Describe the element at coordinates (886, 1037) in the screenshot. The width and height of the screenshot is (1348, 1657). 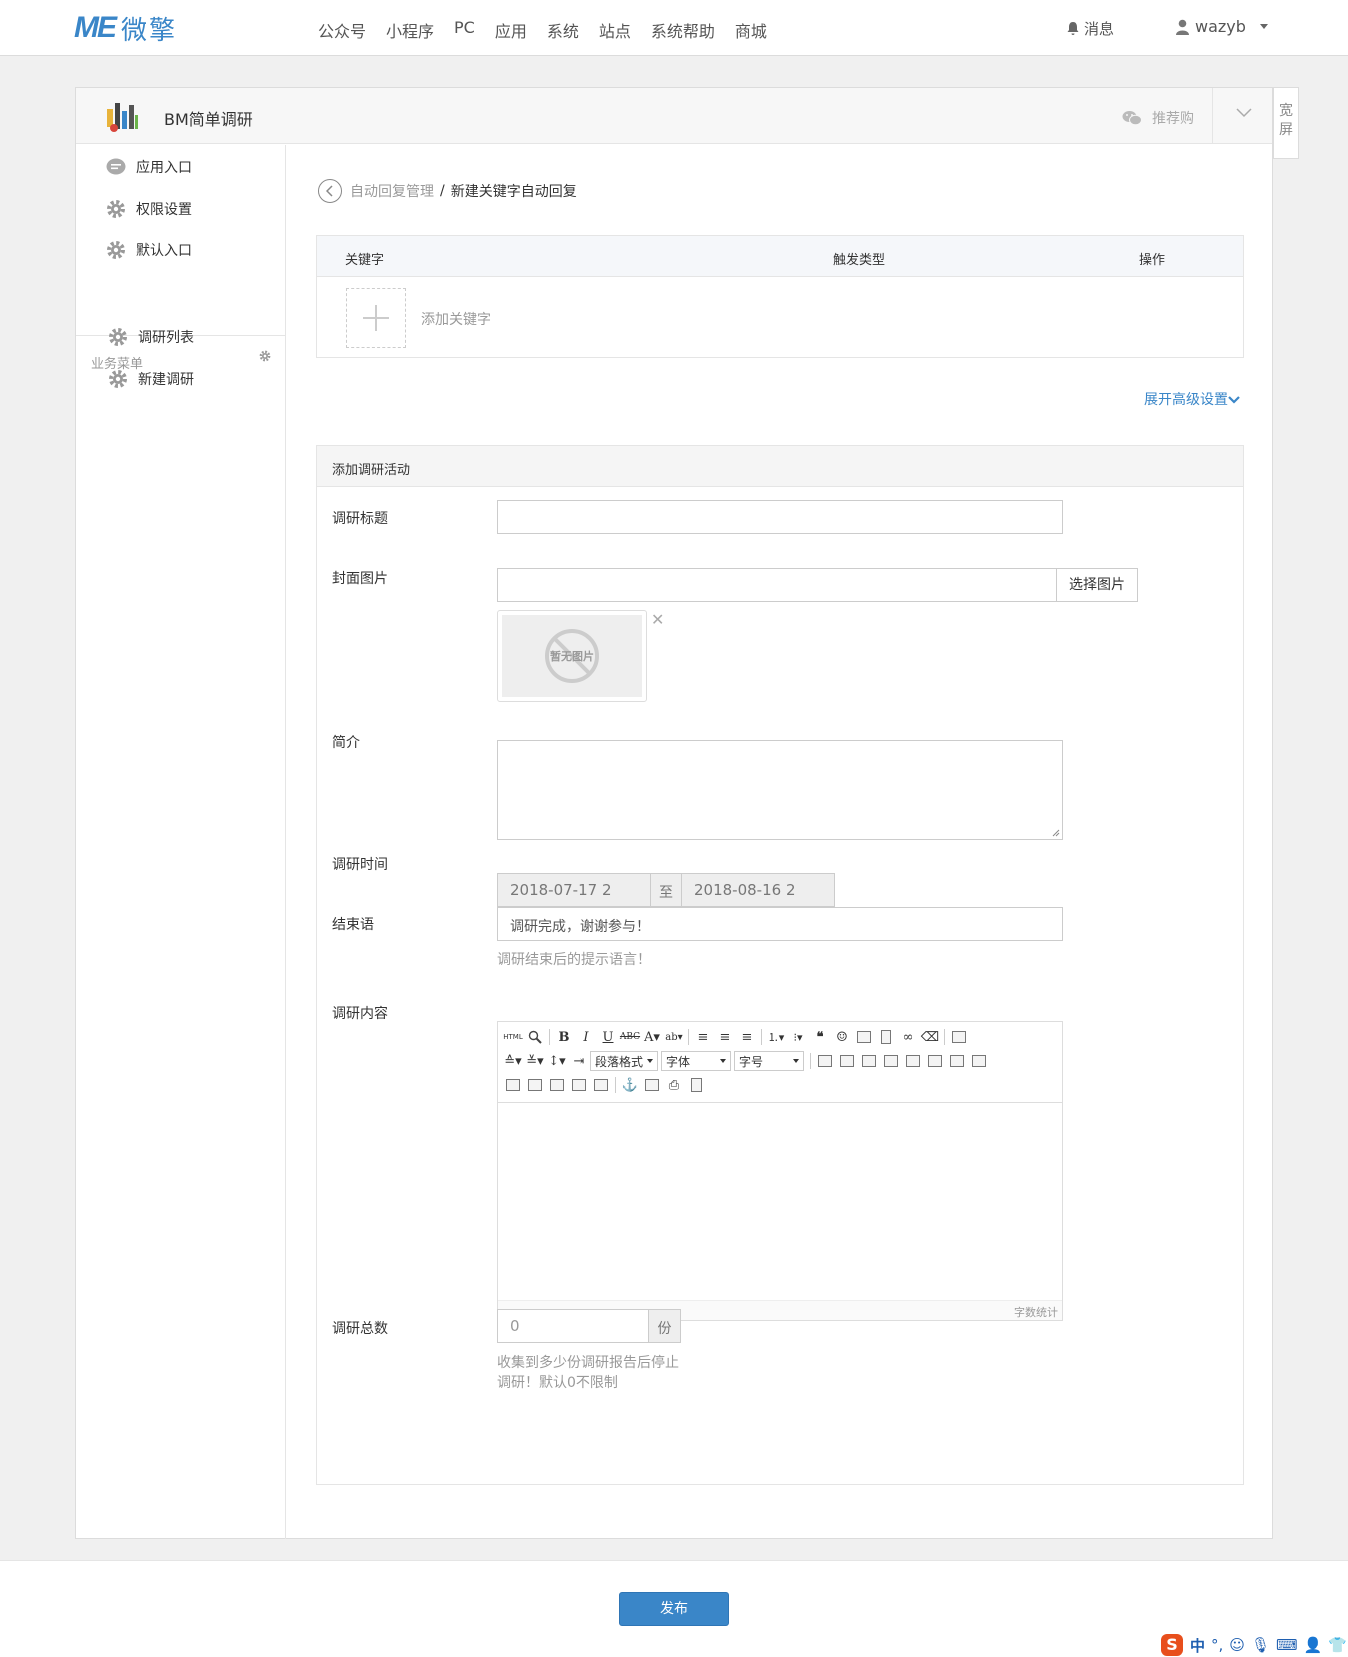
I see `video-icon` at that location.